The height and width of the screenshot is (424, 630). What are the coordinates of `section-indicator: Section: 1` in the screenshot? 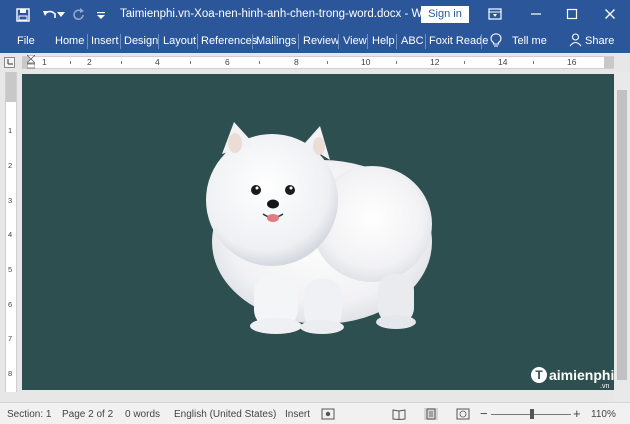 It's located at (29, 414).